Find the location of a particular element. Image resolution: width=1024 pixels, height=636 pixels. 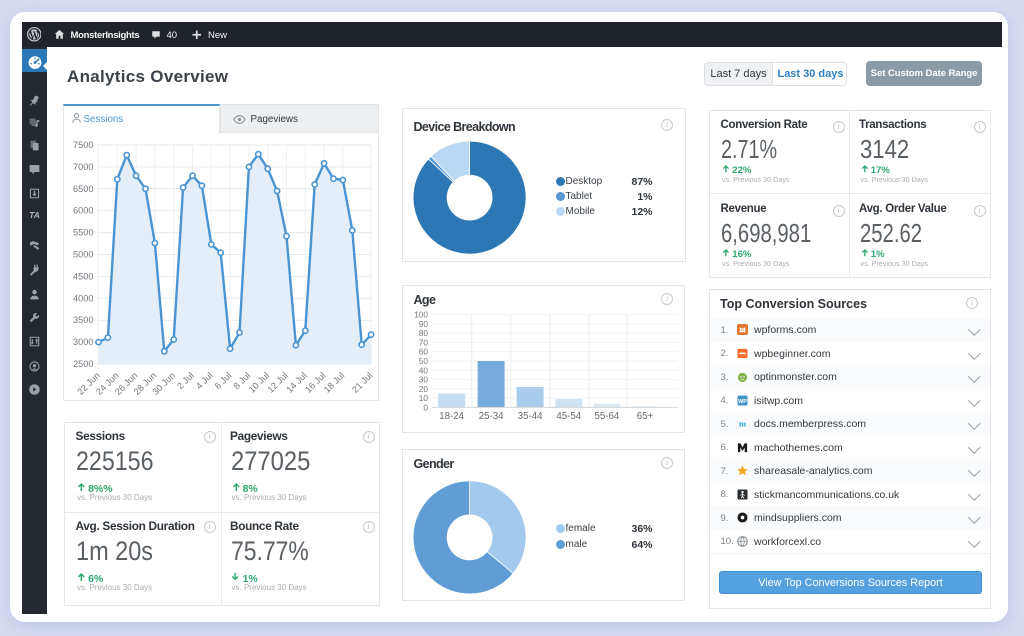

svg-text: 4 Jul is located at coordinates (204, 380).